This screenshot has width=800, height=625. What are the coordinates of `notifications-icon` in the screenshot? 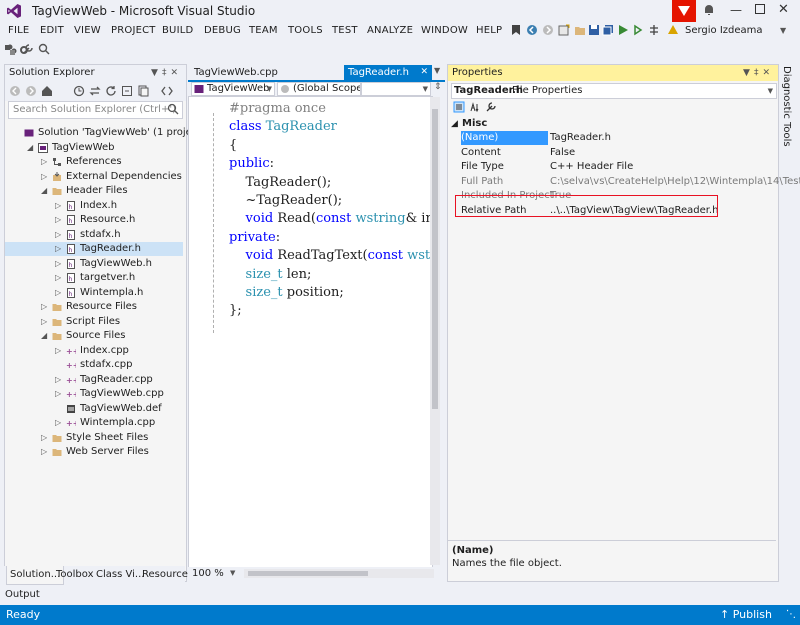 It's located at (711, 10).